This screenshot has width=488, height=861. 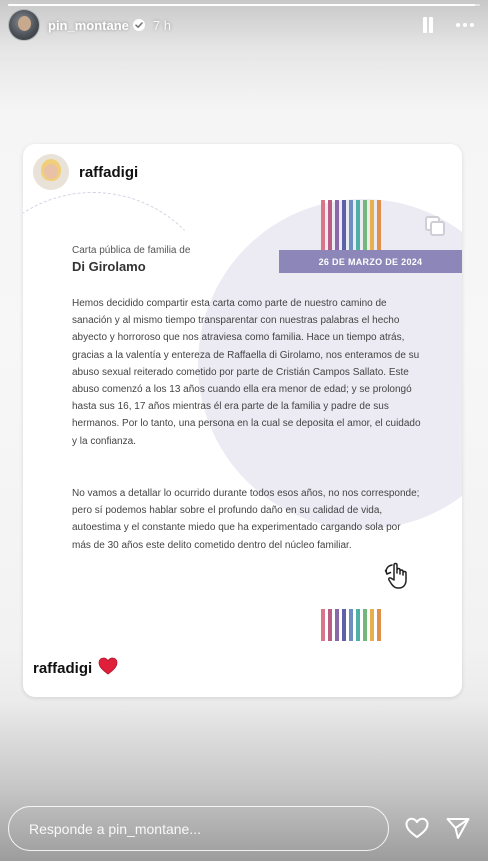 What do you see at coordinates (88, 25) in the screenshot?
I see `story-username: pin_montane` at bounding box center [88, 25].